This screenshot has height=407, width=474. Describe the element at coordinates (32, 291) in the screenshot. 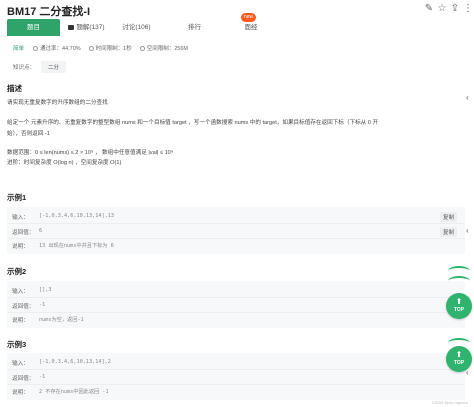

I see `example-2-input: 输入： [],3` at that location.